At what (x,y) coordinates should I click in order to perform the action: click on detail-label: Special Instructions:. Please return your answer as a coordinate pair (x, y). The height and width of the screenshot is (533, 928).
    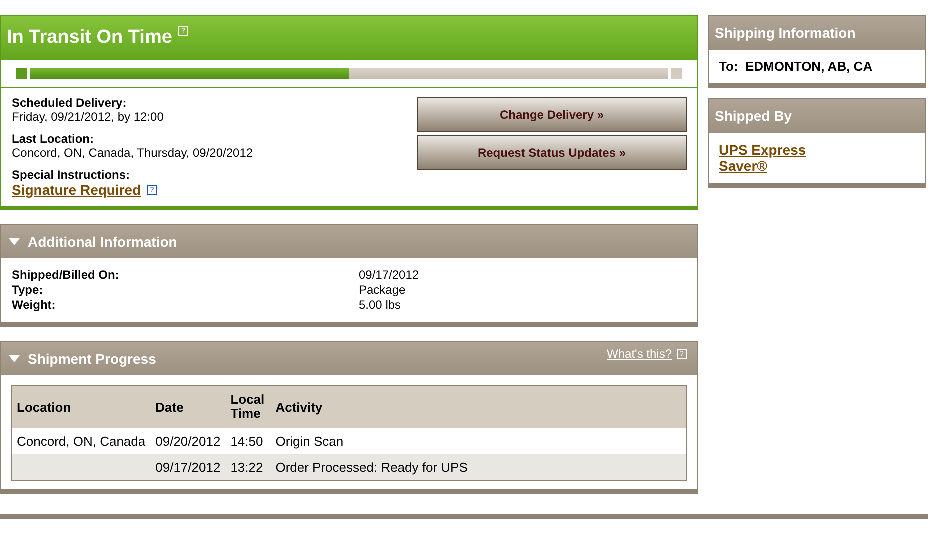
    Looking at the image, I should click on (72, 175).